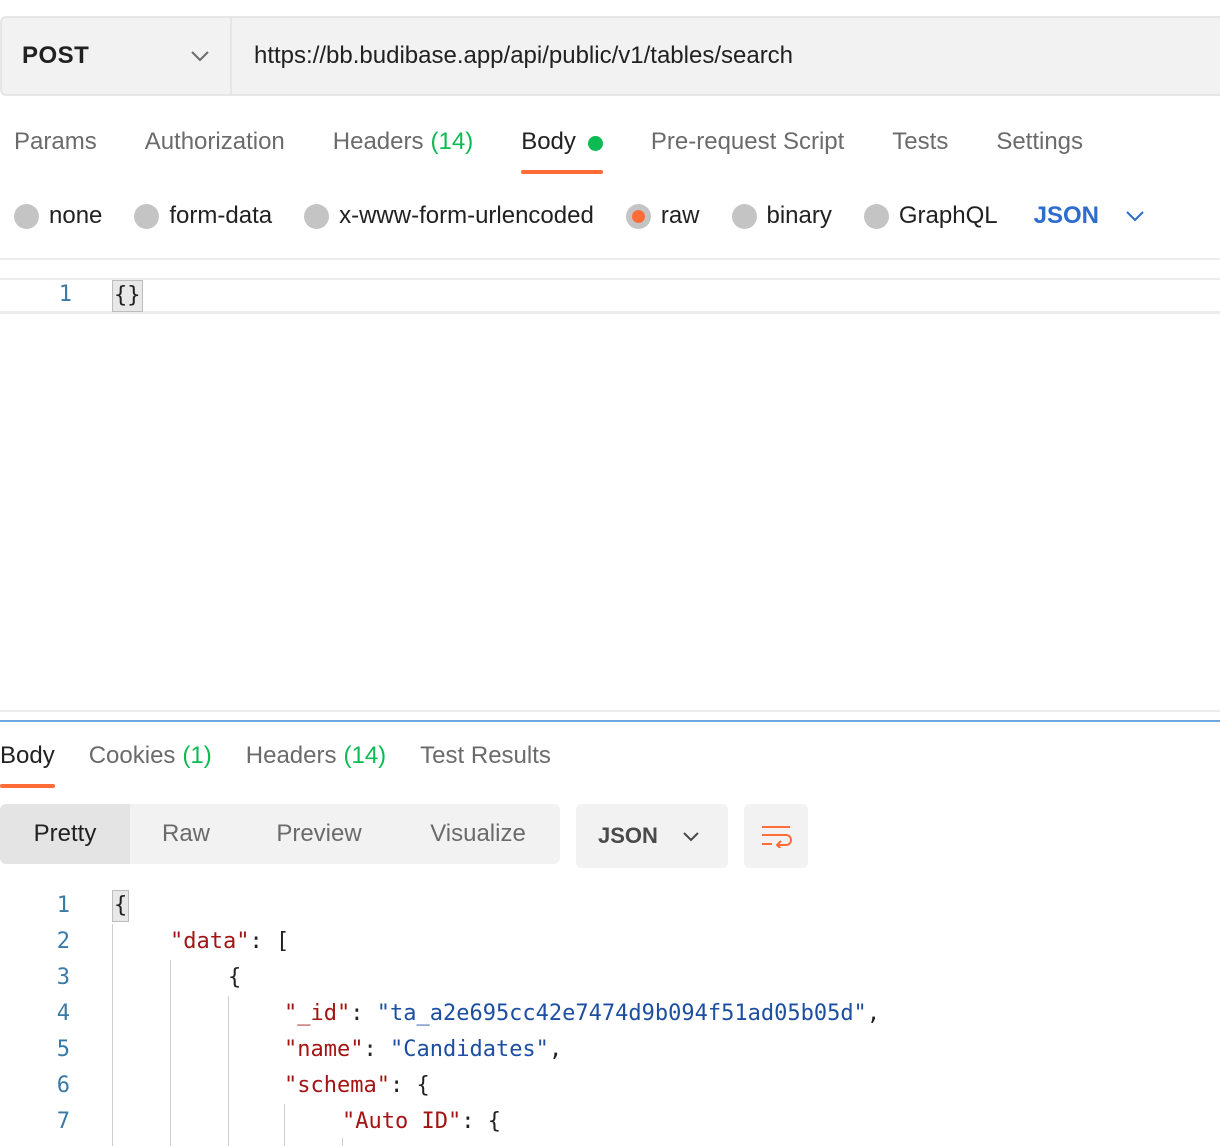 The width and height of the screenshot is (1220, 1146). I want to click on line-number: 1, so click(63, 905).